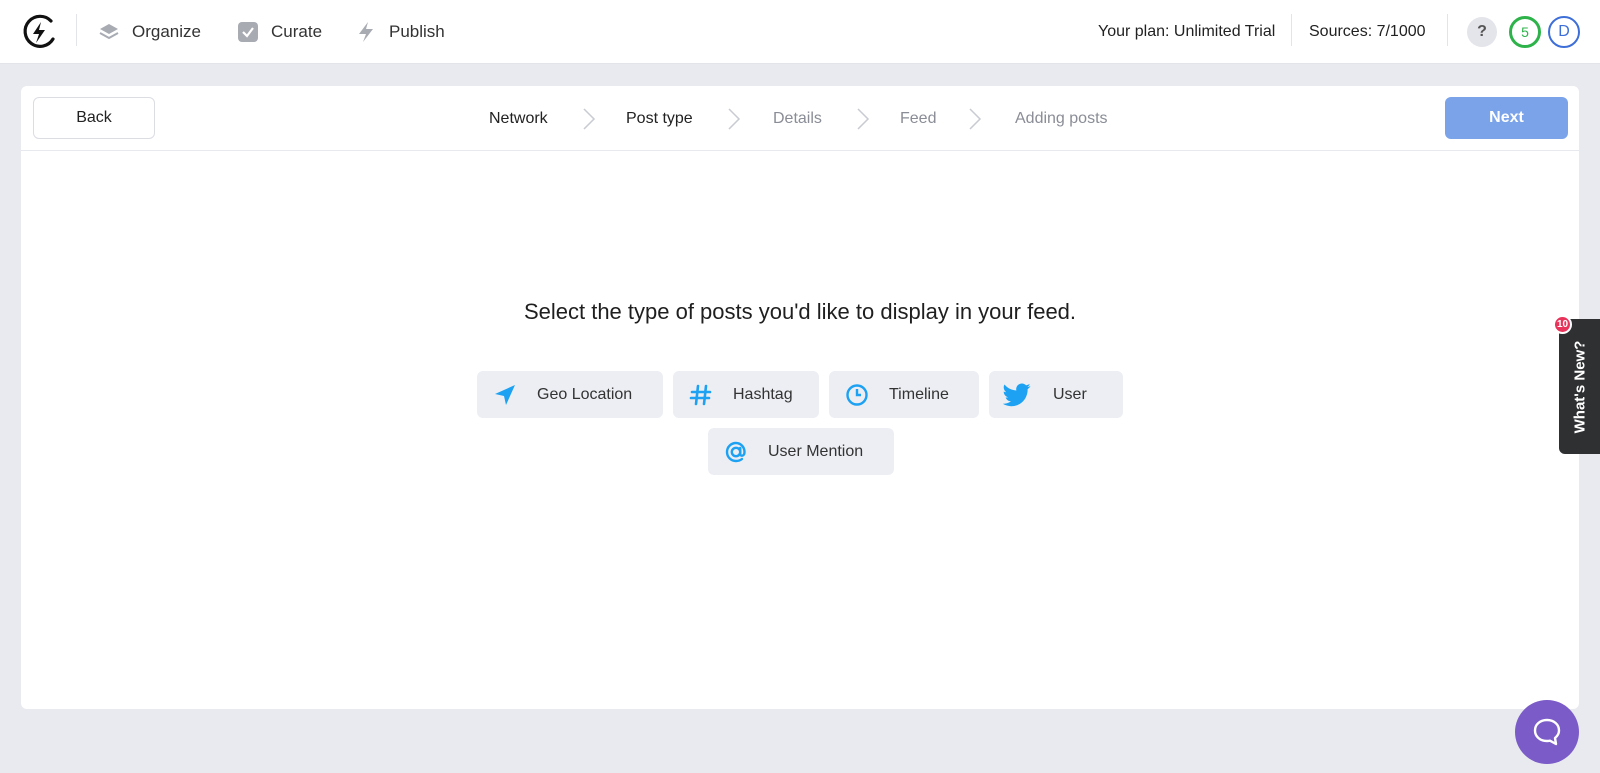 This screenshot has width=1600, height=773. I want to click on step-feed: Feed, so click(918, 118).